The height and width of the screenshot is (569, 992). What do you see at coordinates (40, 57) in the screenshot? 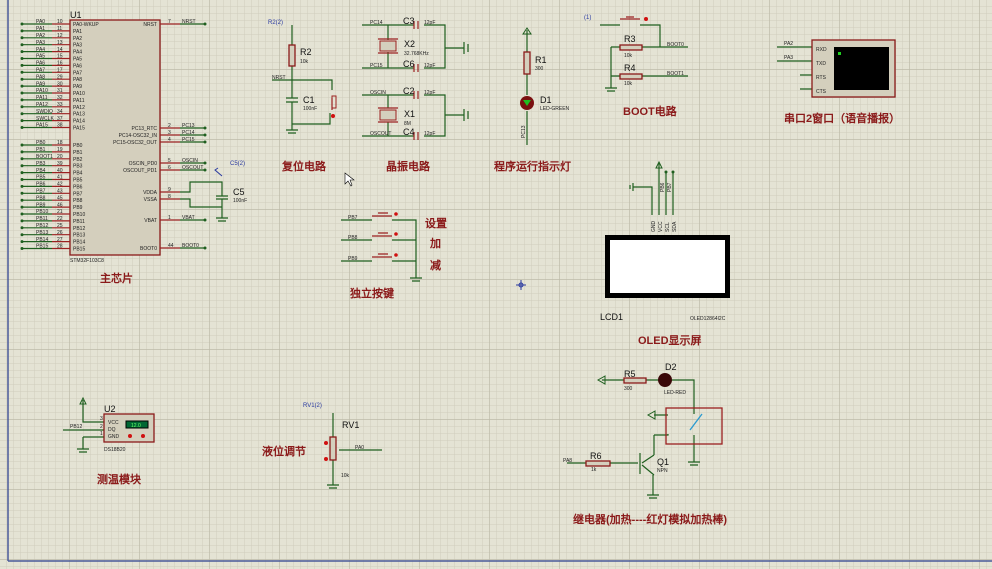
I see `net-label: PA5` at bounding box center [40, 57].